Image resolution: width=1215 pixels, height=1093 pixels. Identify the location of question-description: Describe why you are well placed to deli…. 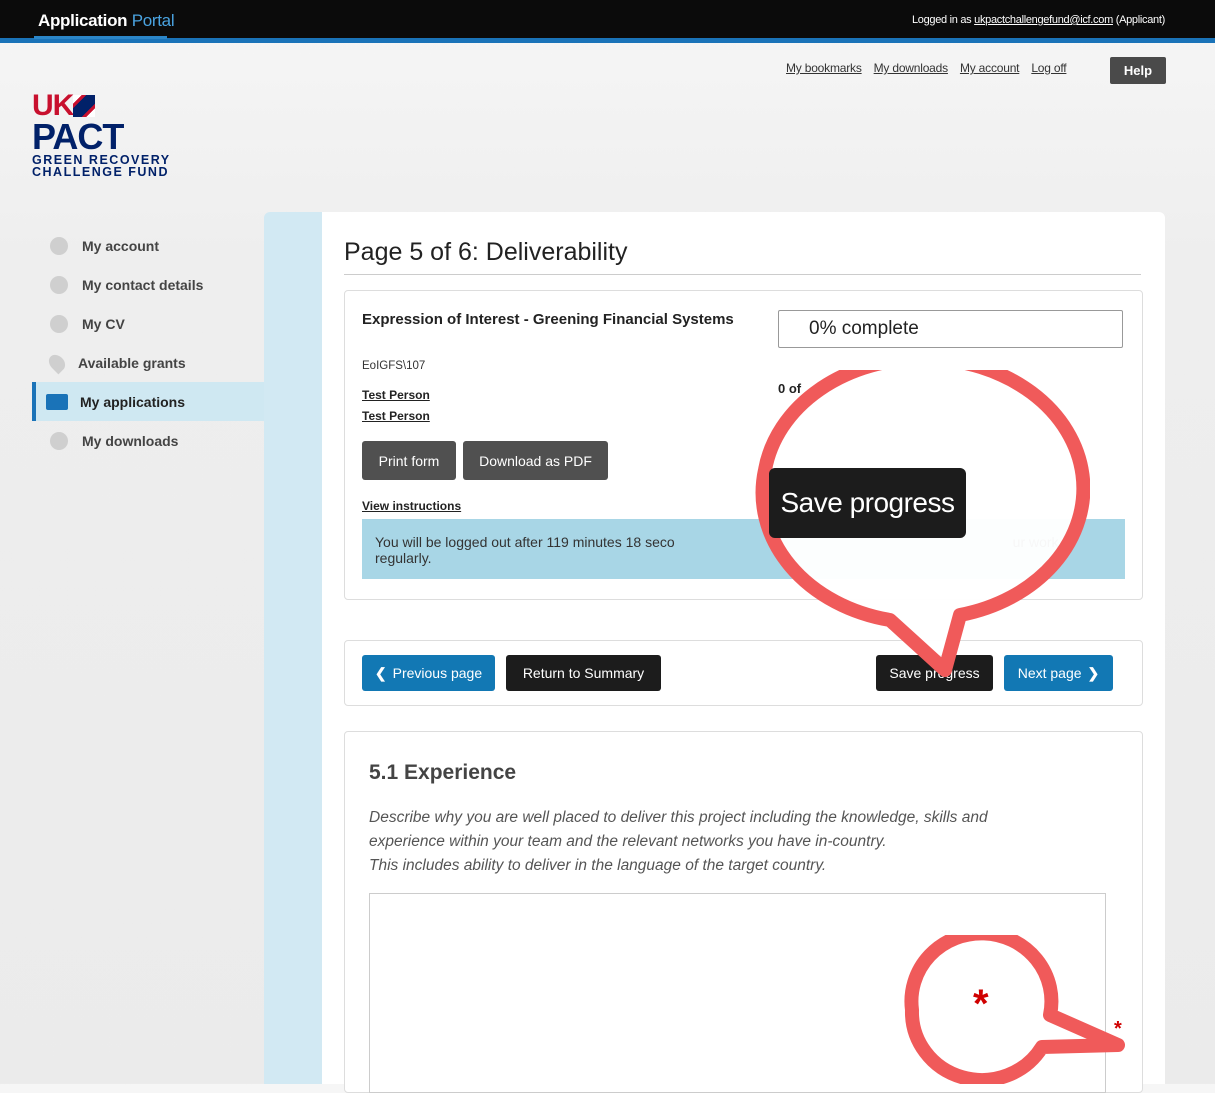
(719, 842).